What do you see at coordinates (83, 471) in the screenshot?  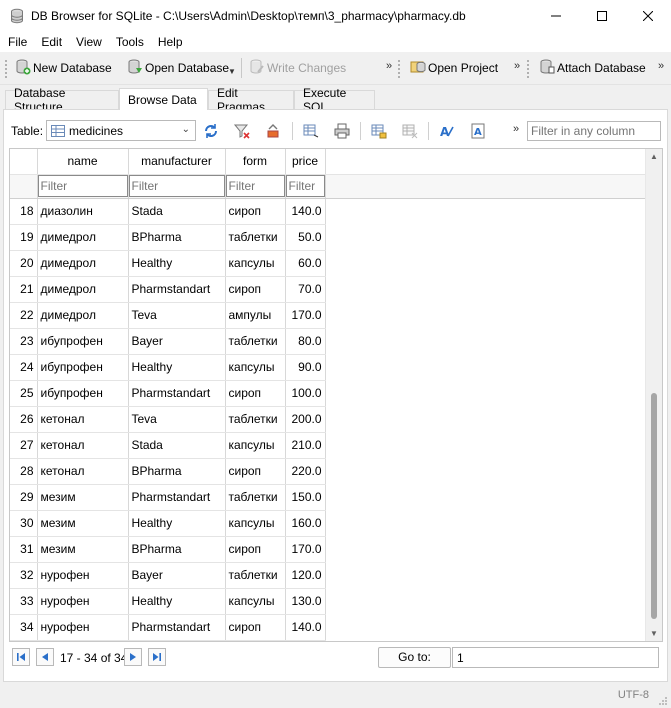 I see `cell-name: кетонал` at bounding box center [83, 471].